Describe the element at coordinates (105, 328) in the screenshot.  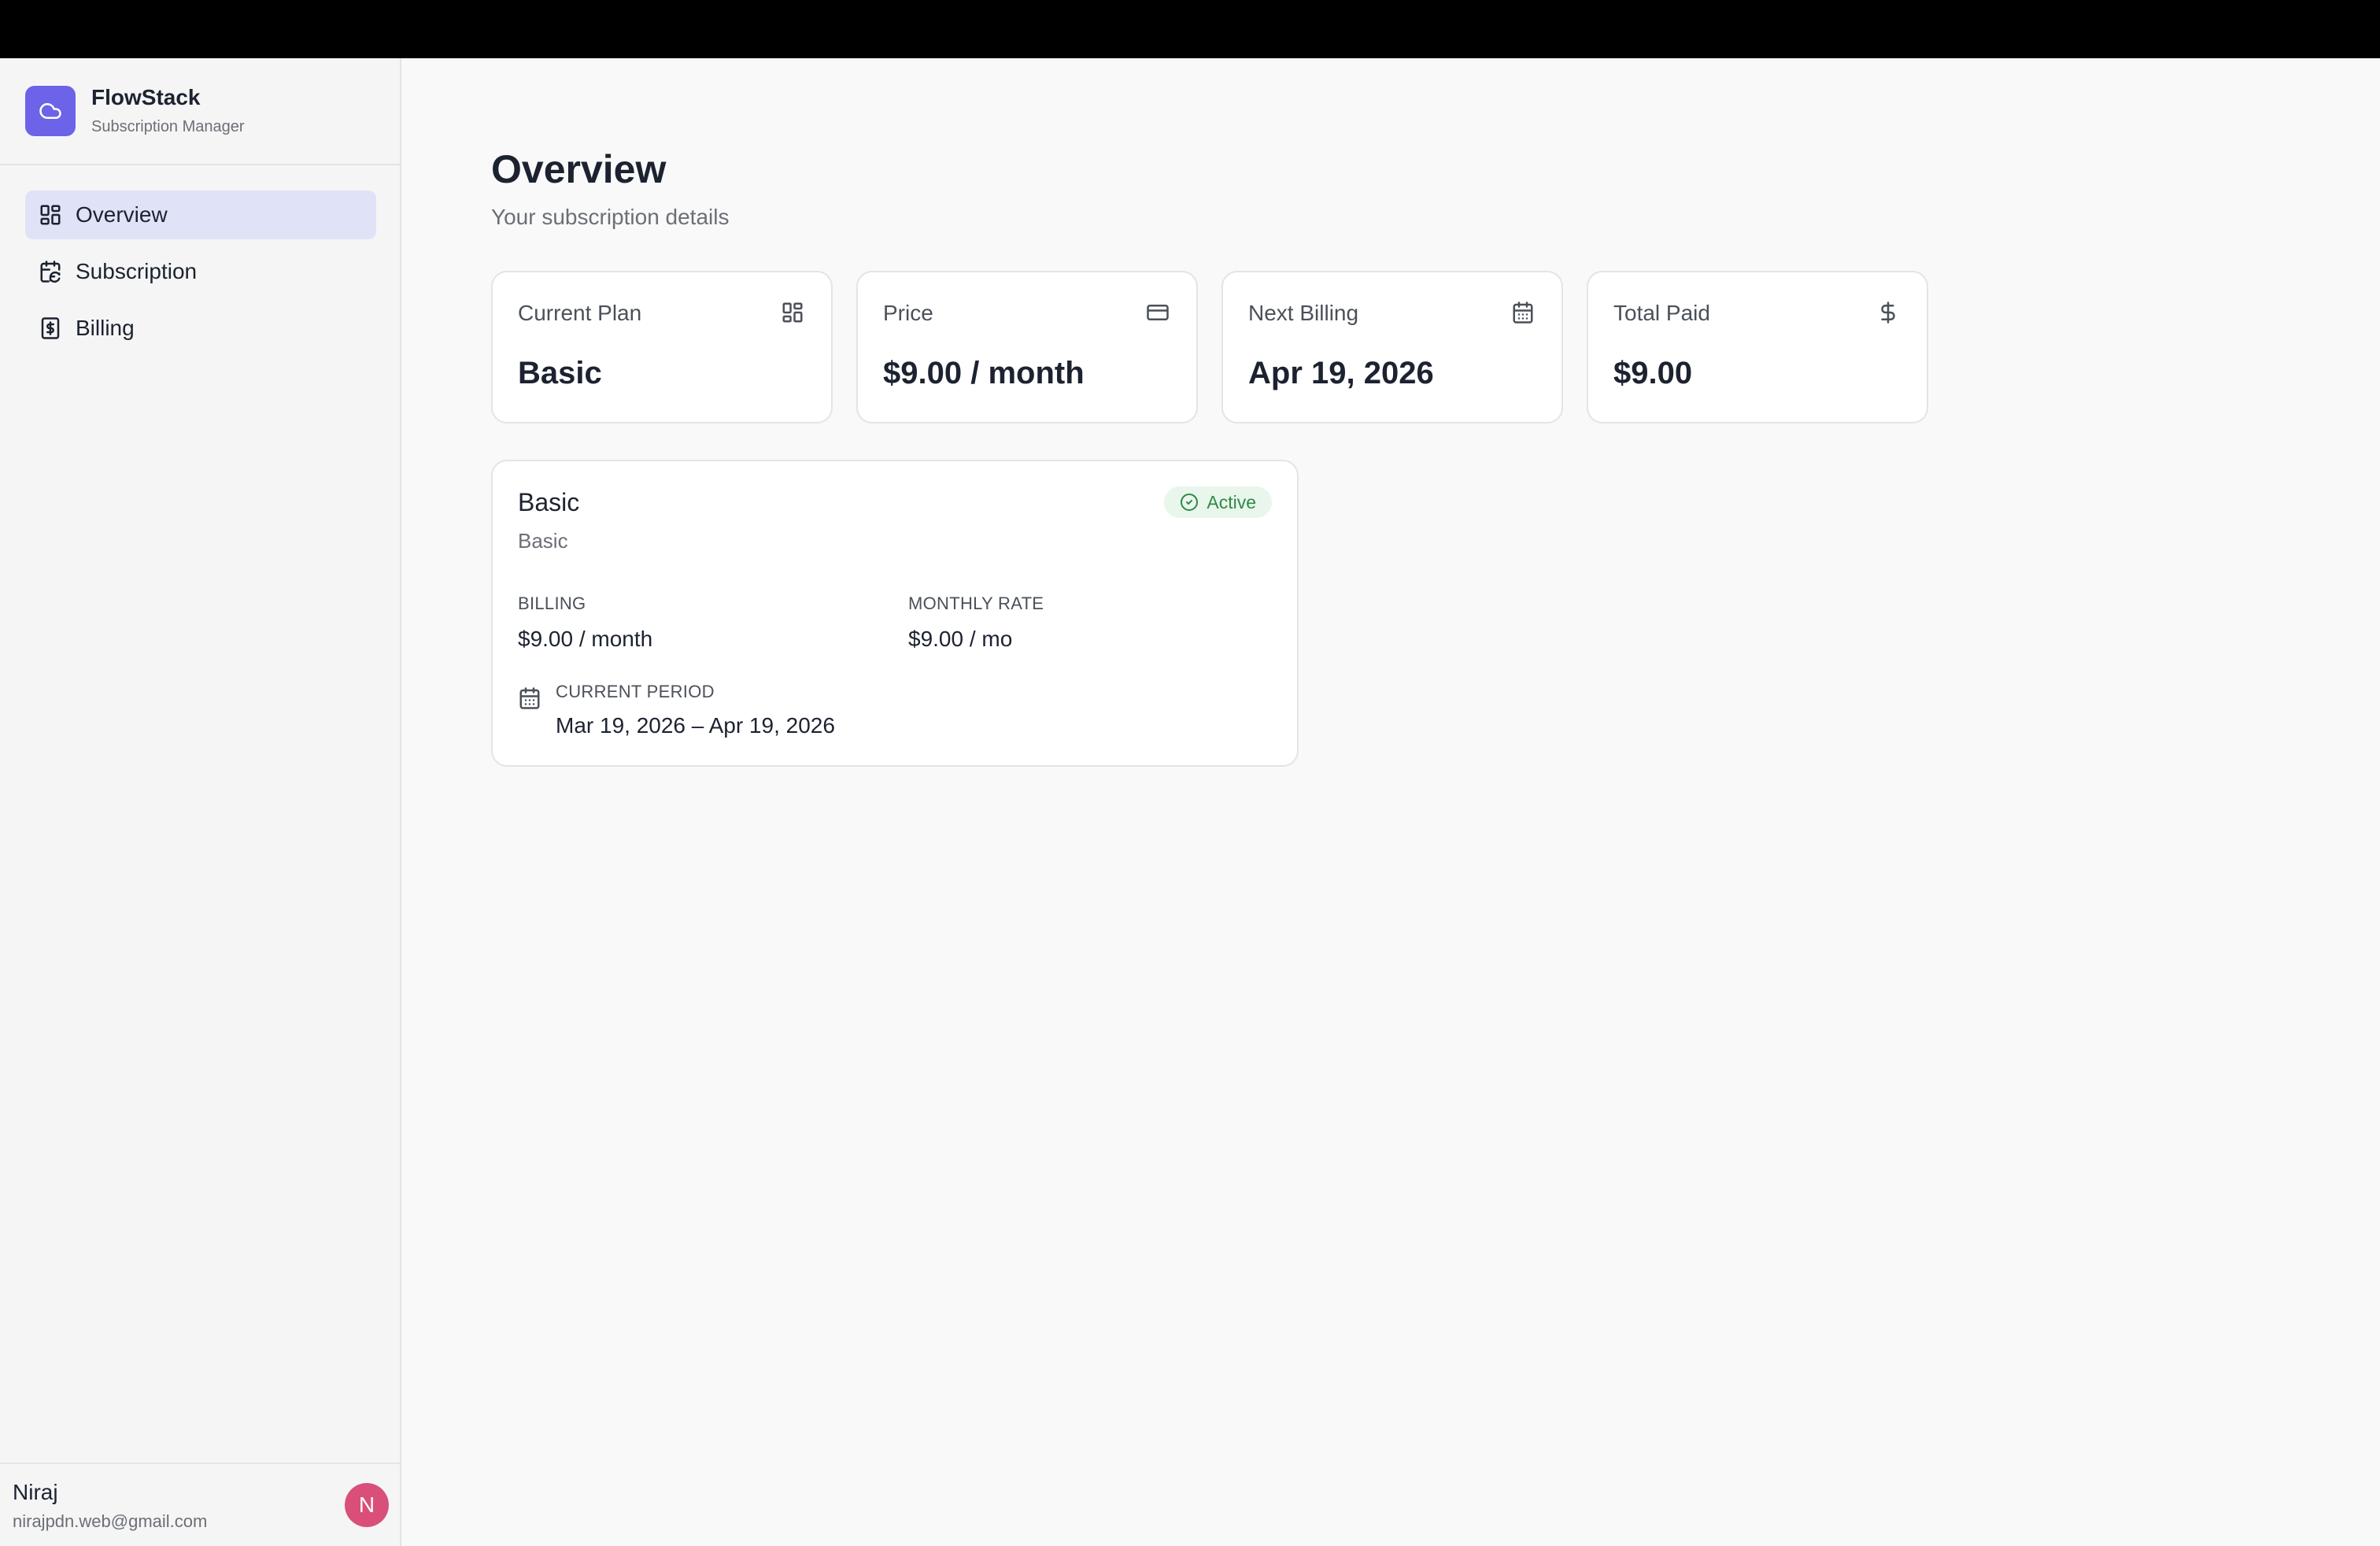
I see `sidebar-item-label: Billing` at that location.